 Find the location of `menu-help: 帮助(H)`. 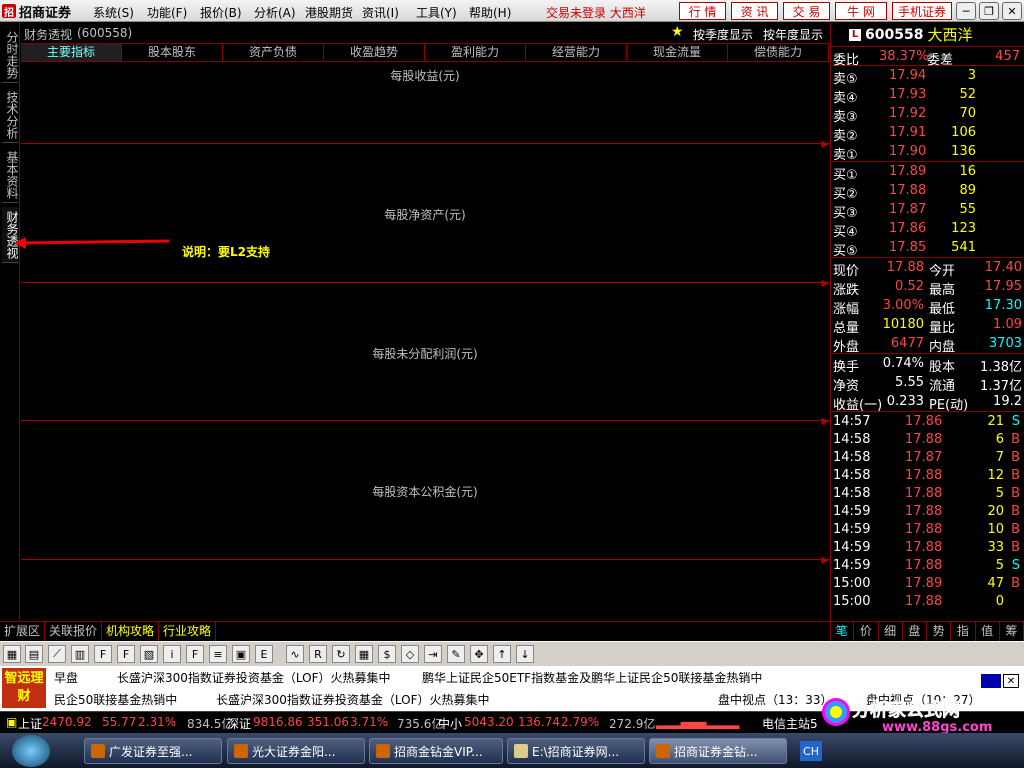

menu-help: 帮助(H) is located at coordinates (490, 12).